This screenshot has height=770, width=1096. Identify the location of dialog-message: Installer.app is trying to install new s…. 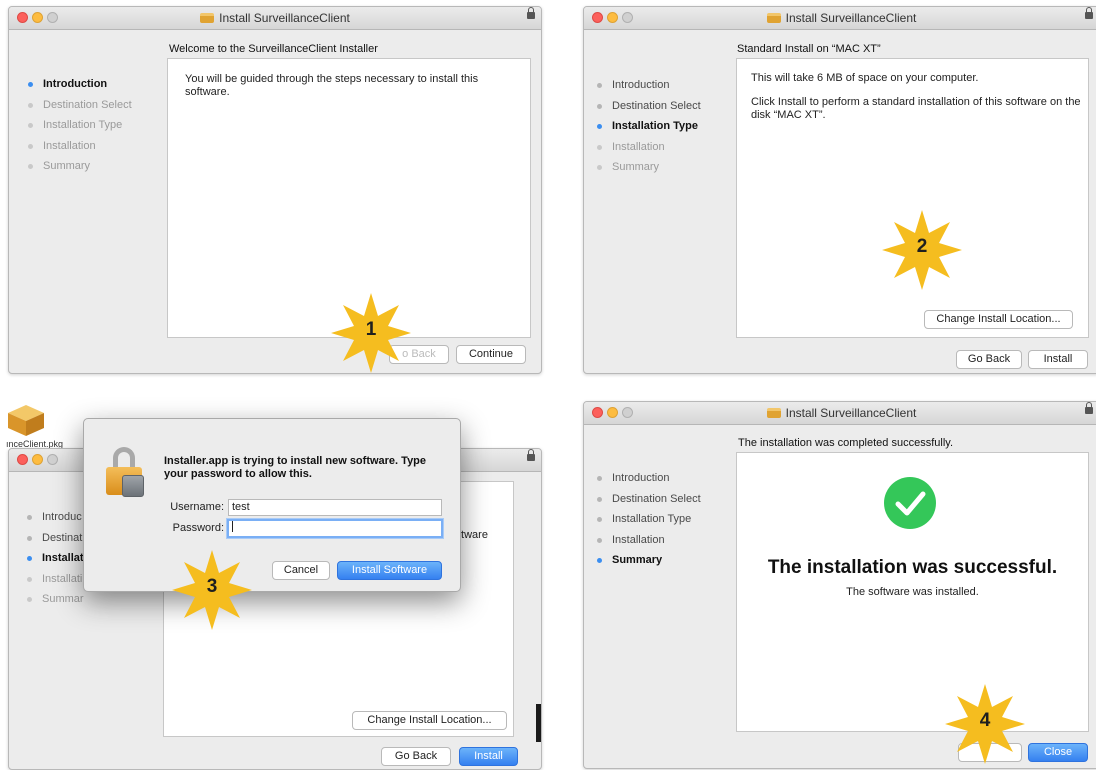
(295, 467).